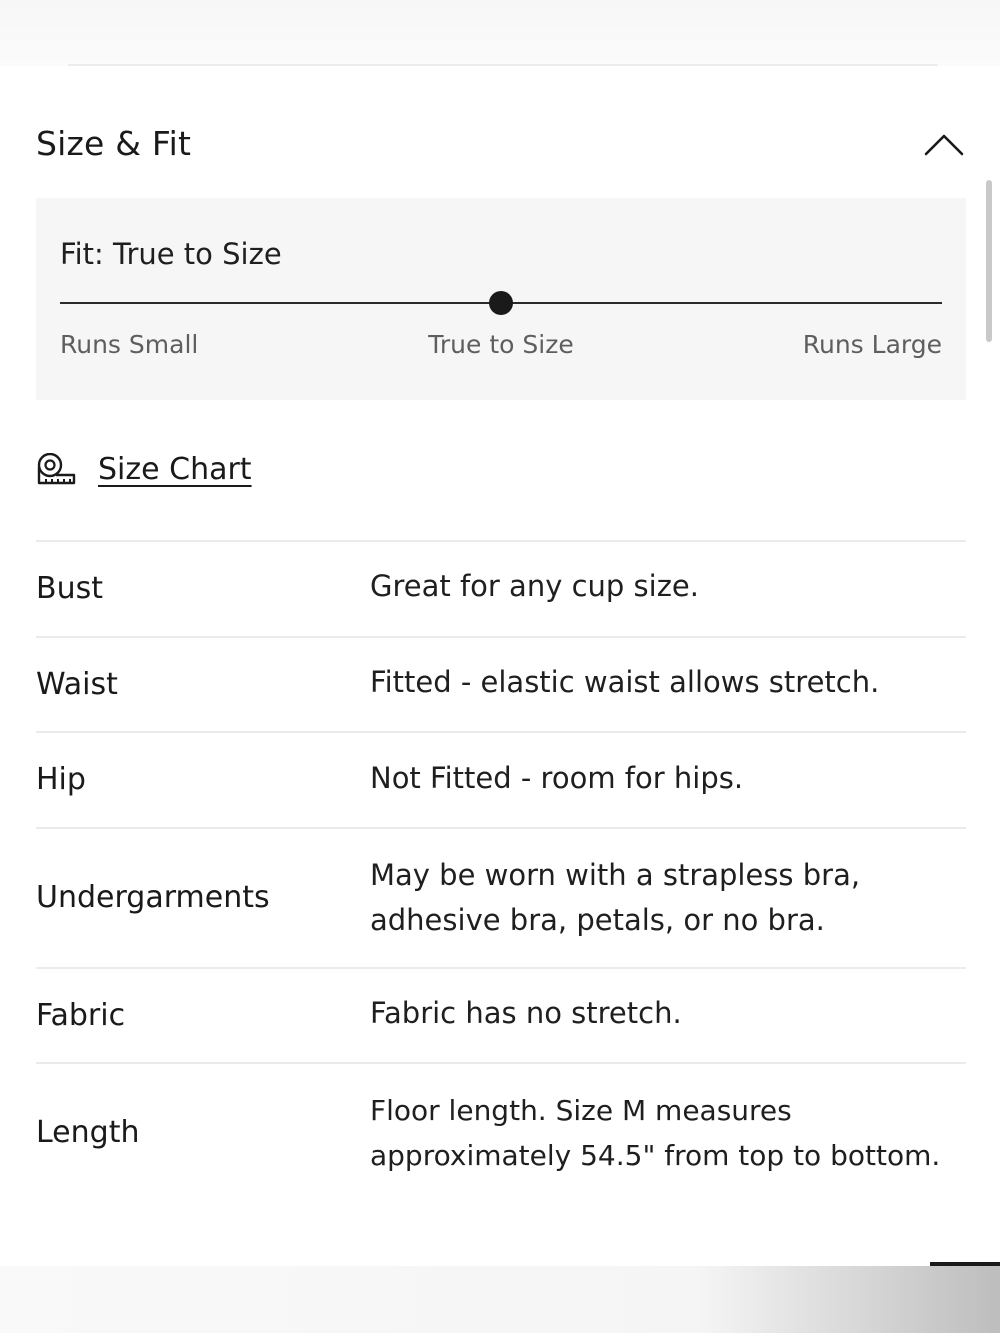  What do you see at coordinates (171, 254) in the screenshot?
I see `fit-title: Fit: True to Size` at bounding box center [171, 254].